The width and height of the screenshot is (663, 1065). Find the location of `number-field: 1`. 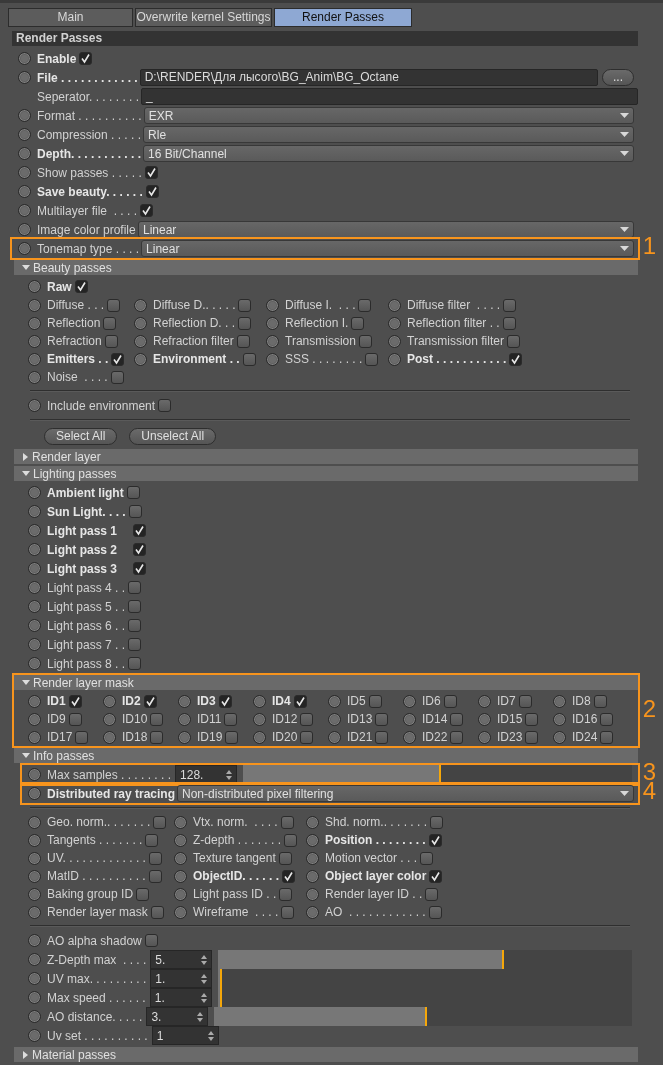

number-field: 1 is located at coordinates (185, 1035).